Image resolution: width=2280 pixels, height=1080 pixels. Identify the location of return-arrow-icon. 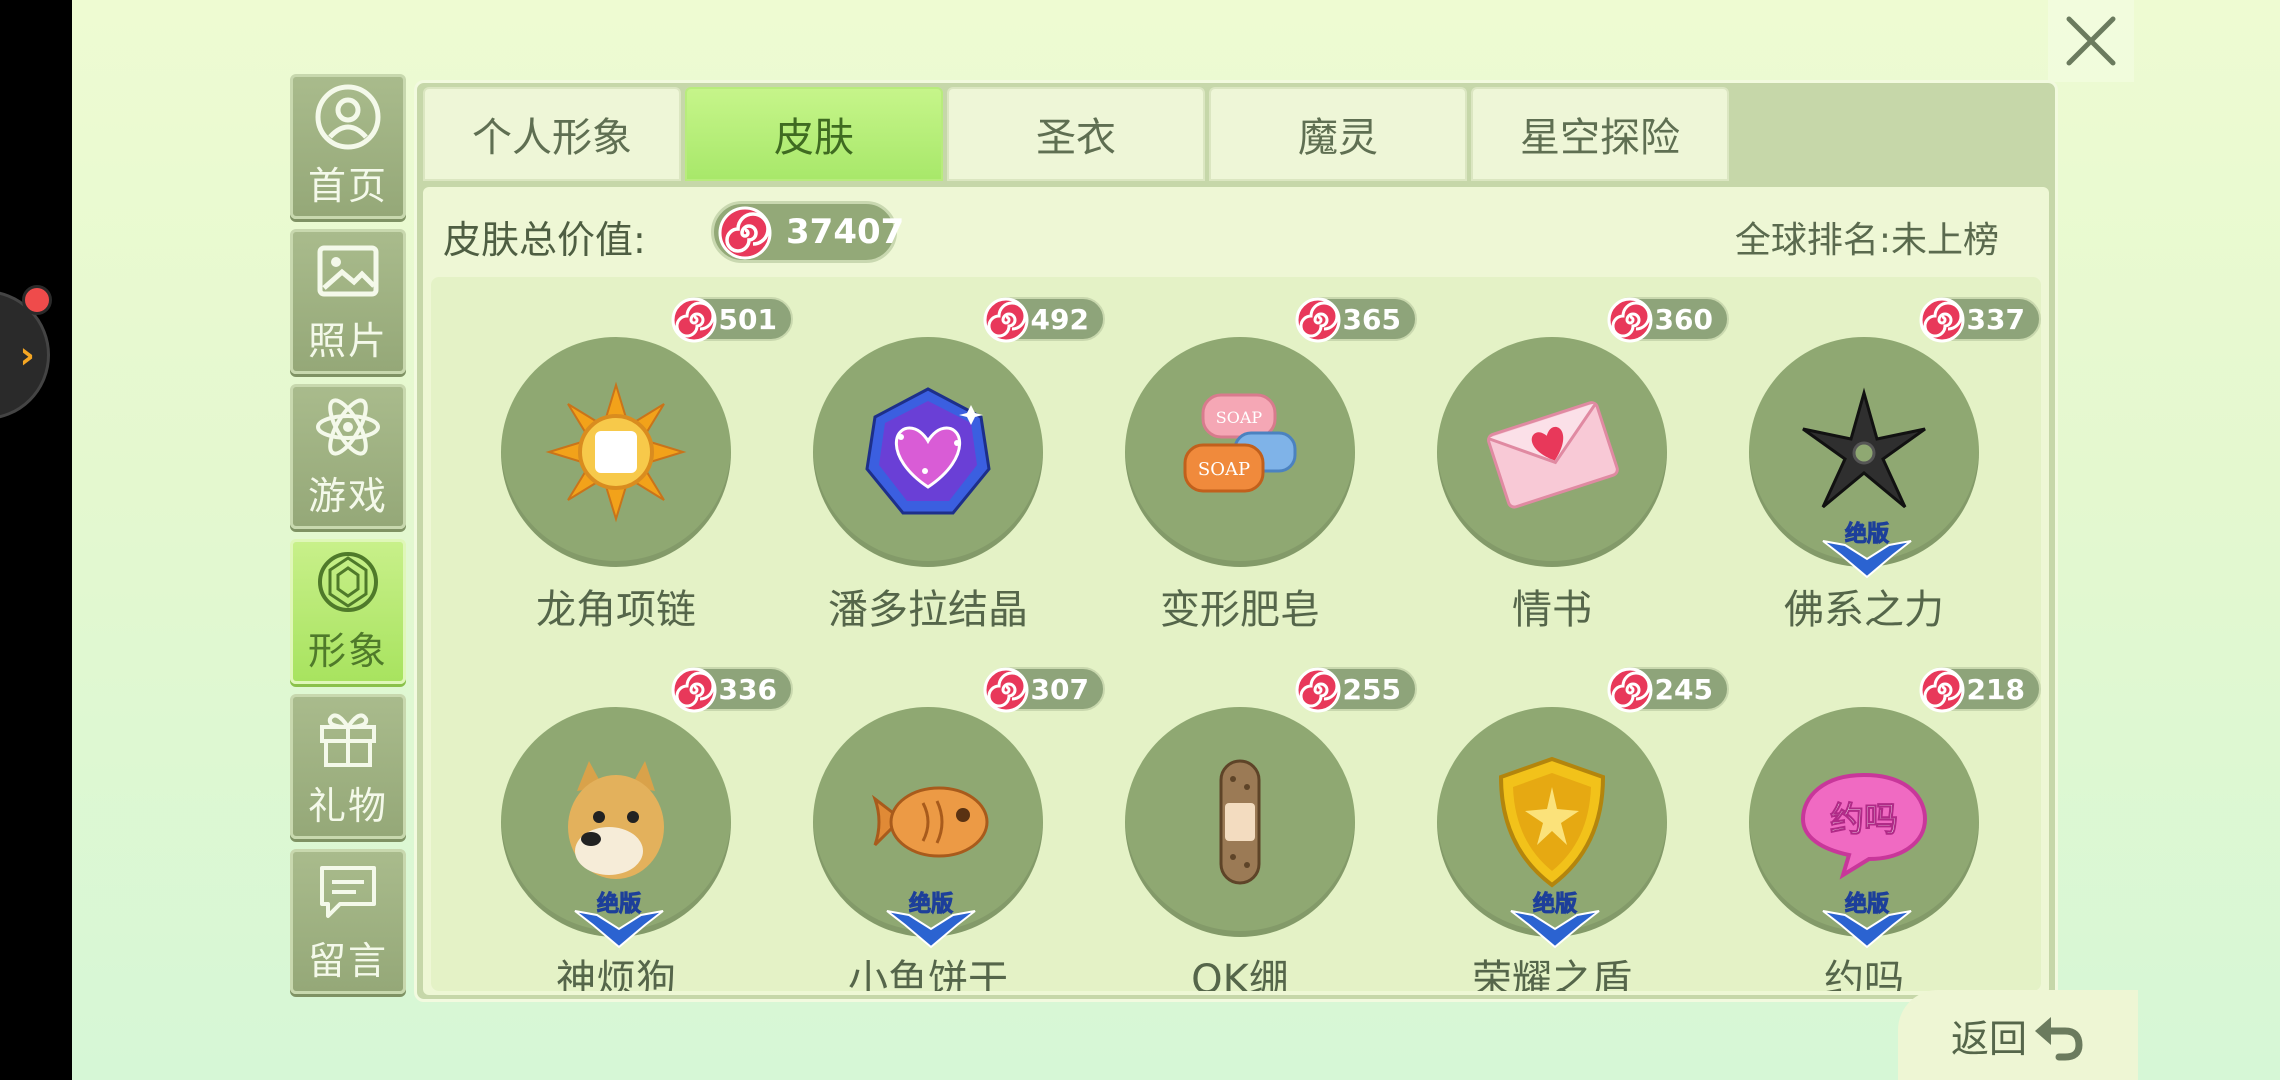
(2059, 1039).